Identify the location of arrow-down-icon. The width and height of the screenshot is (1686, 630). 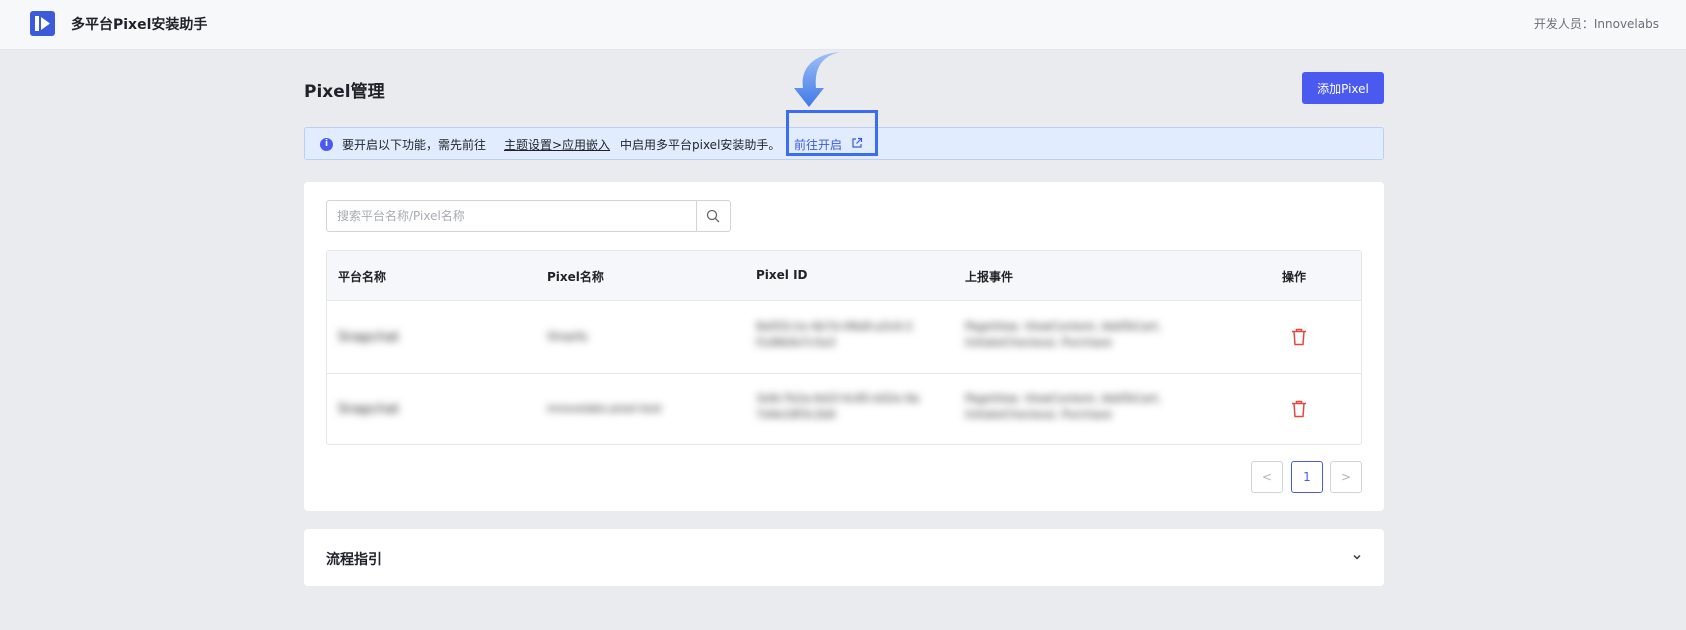
(817, 79).